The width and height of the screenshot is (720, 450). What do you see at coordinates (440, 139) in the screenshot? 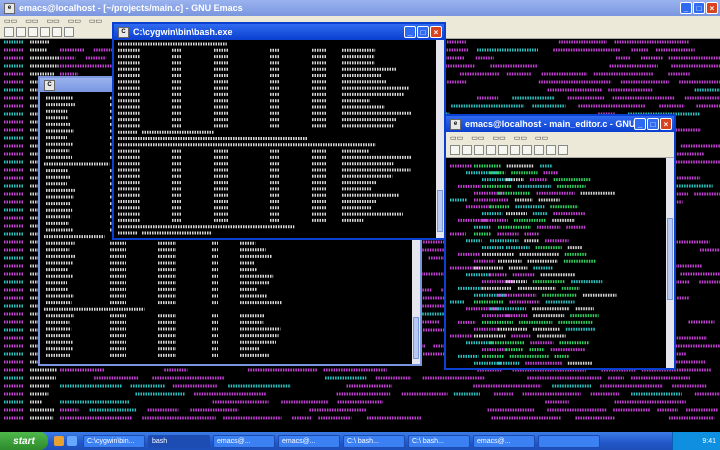
I see `terminal-scrollbar` at bounding box center [440, 139].